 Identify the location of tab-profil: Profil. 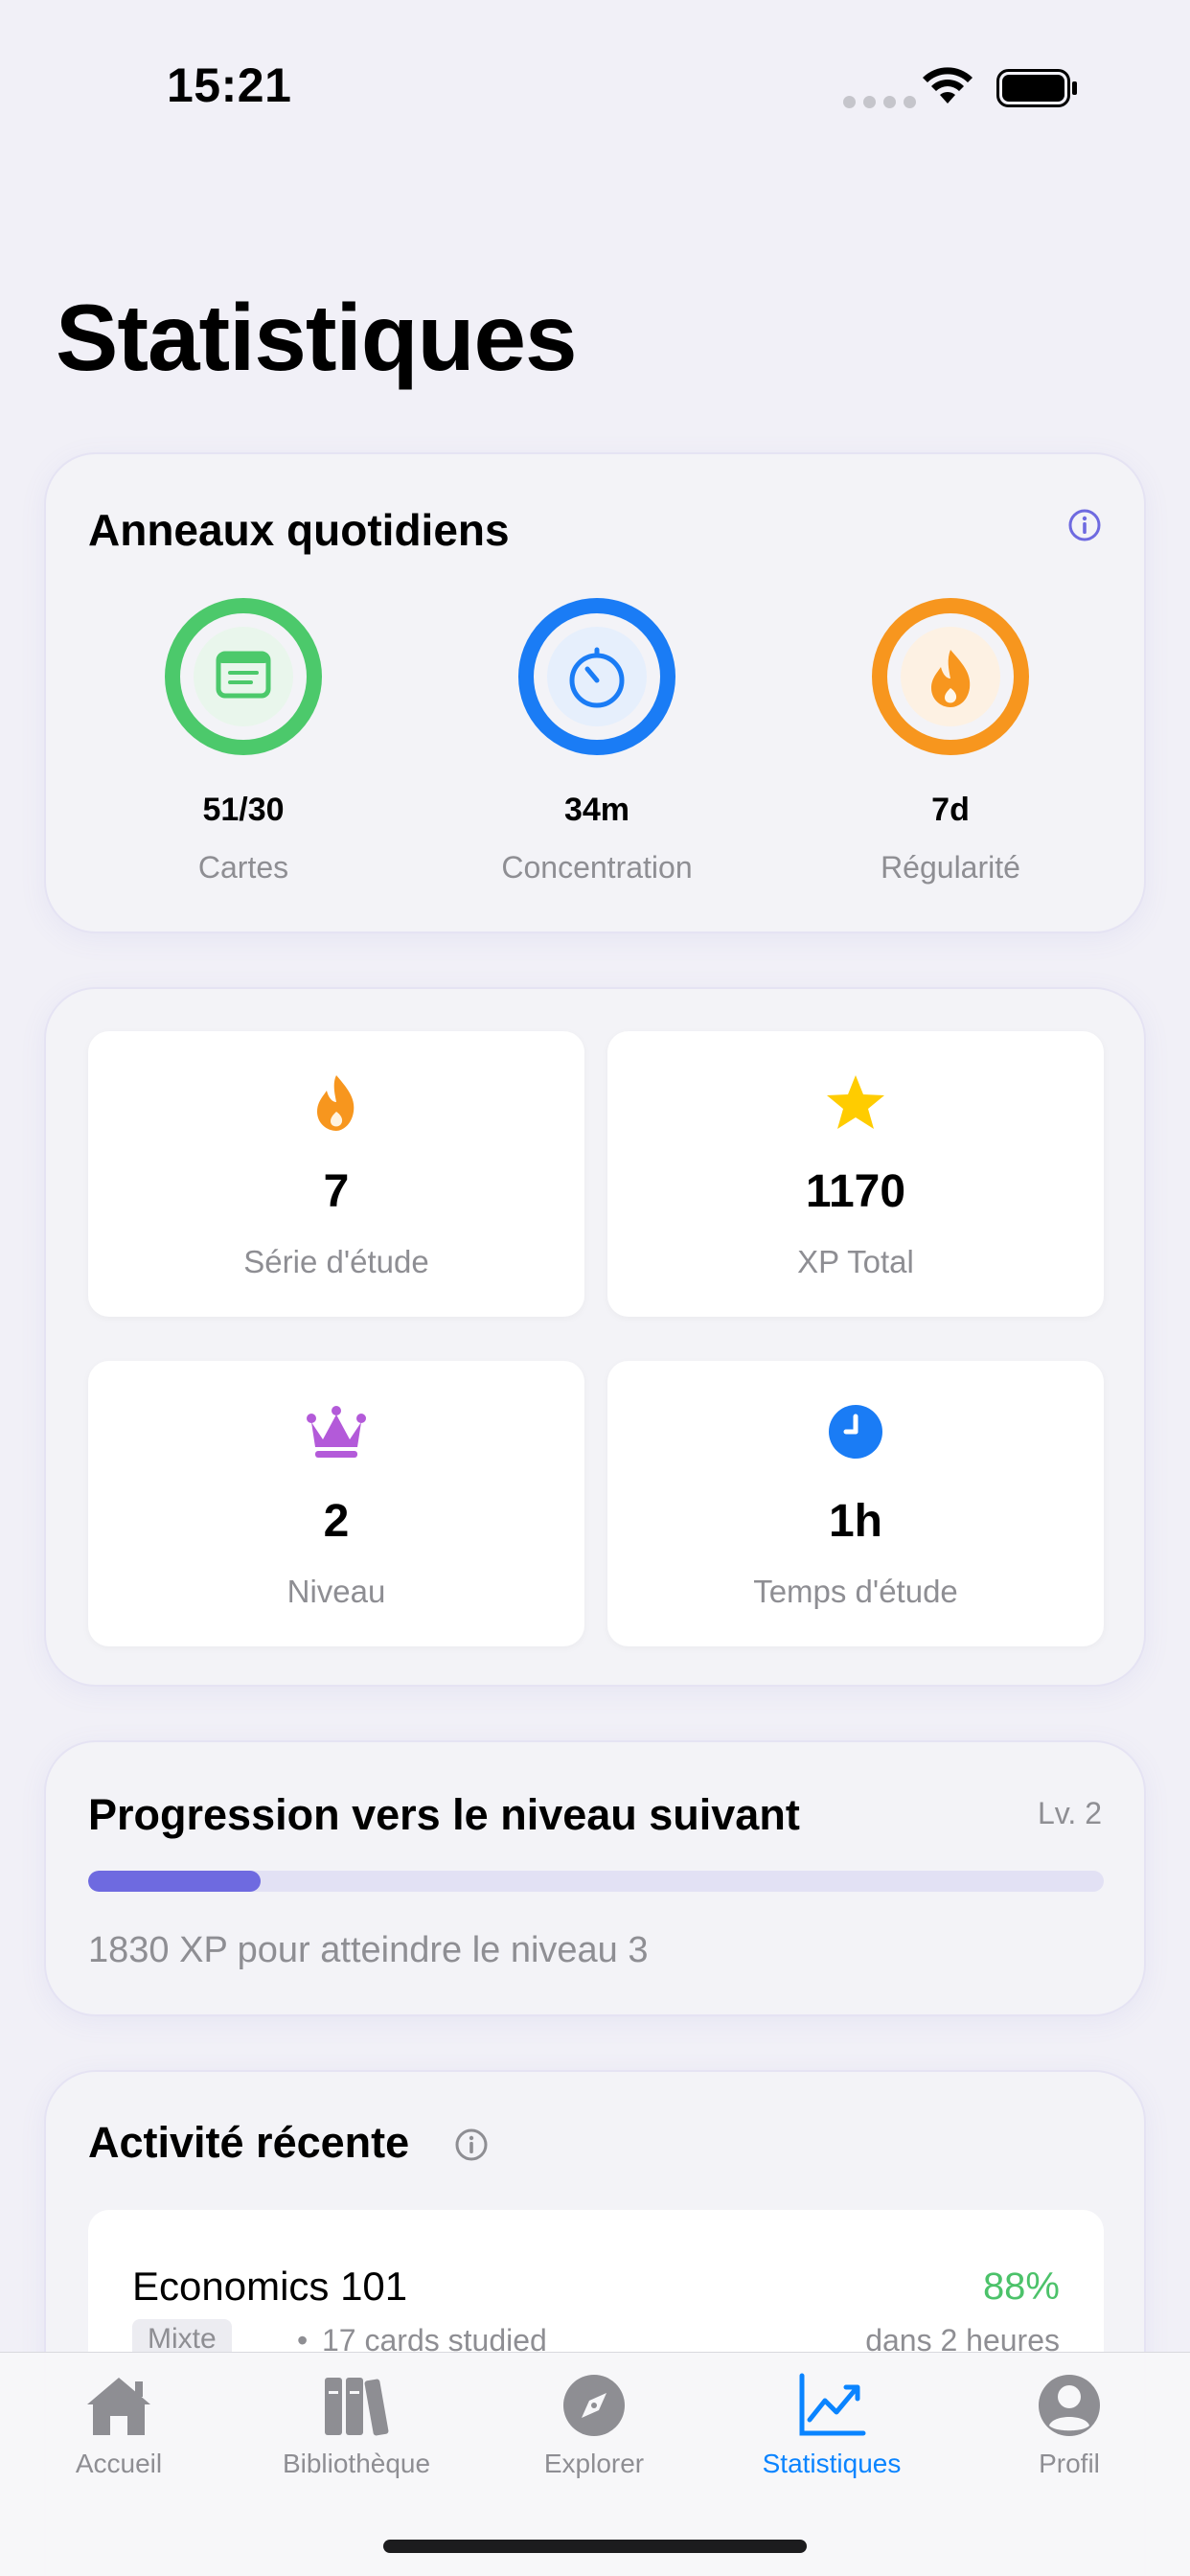
(1069, 2425).